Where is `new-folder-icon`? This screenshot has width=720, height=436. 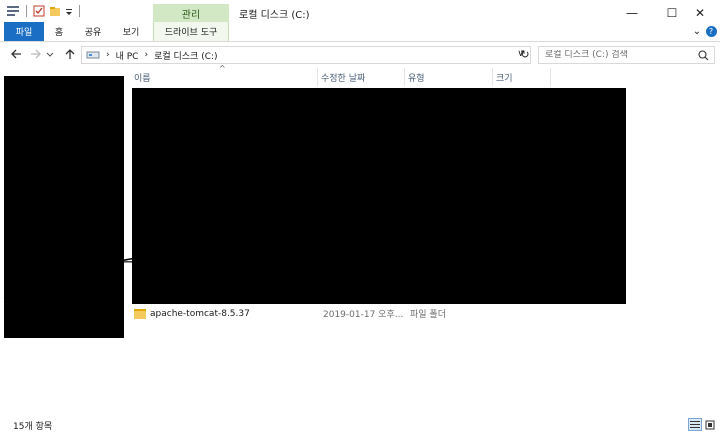 new-folder-icon is located at coordinates (55, 11).